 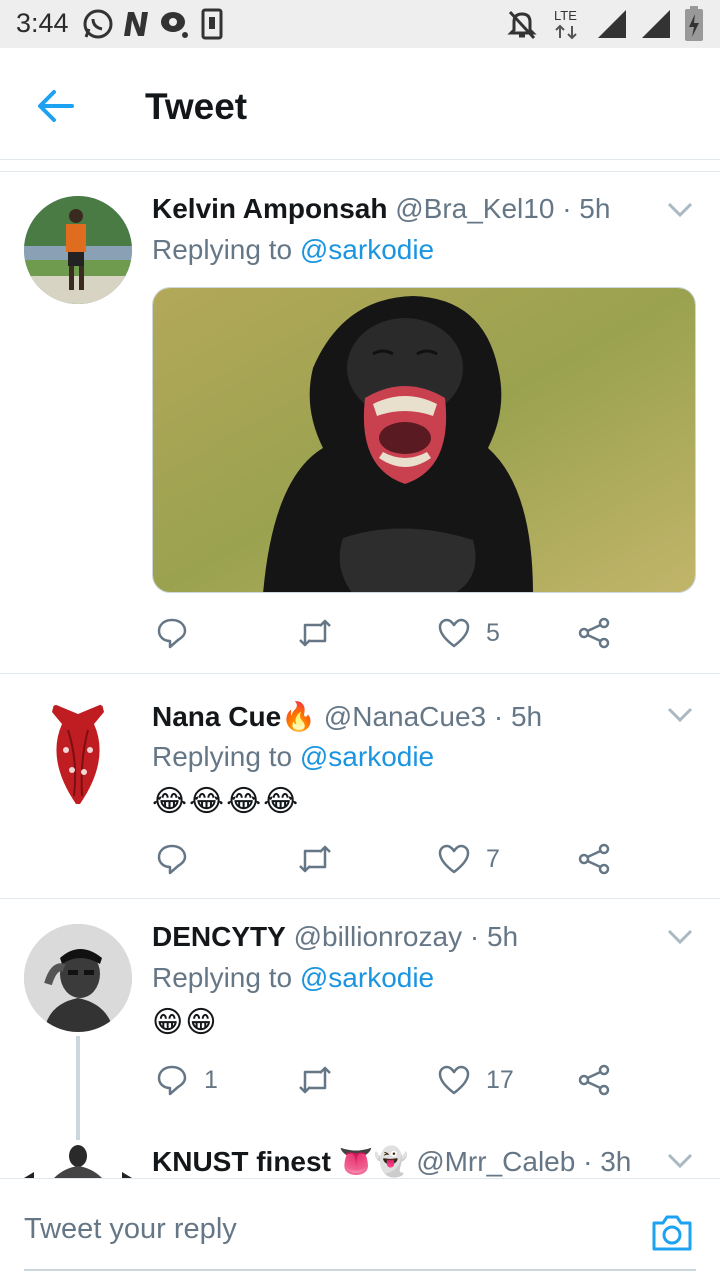 What do you see at coordinates (226, 801) in the screenshot?
I see `tweet-text: 😂😂😂😂` at bounding box center [226, 801].